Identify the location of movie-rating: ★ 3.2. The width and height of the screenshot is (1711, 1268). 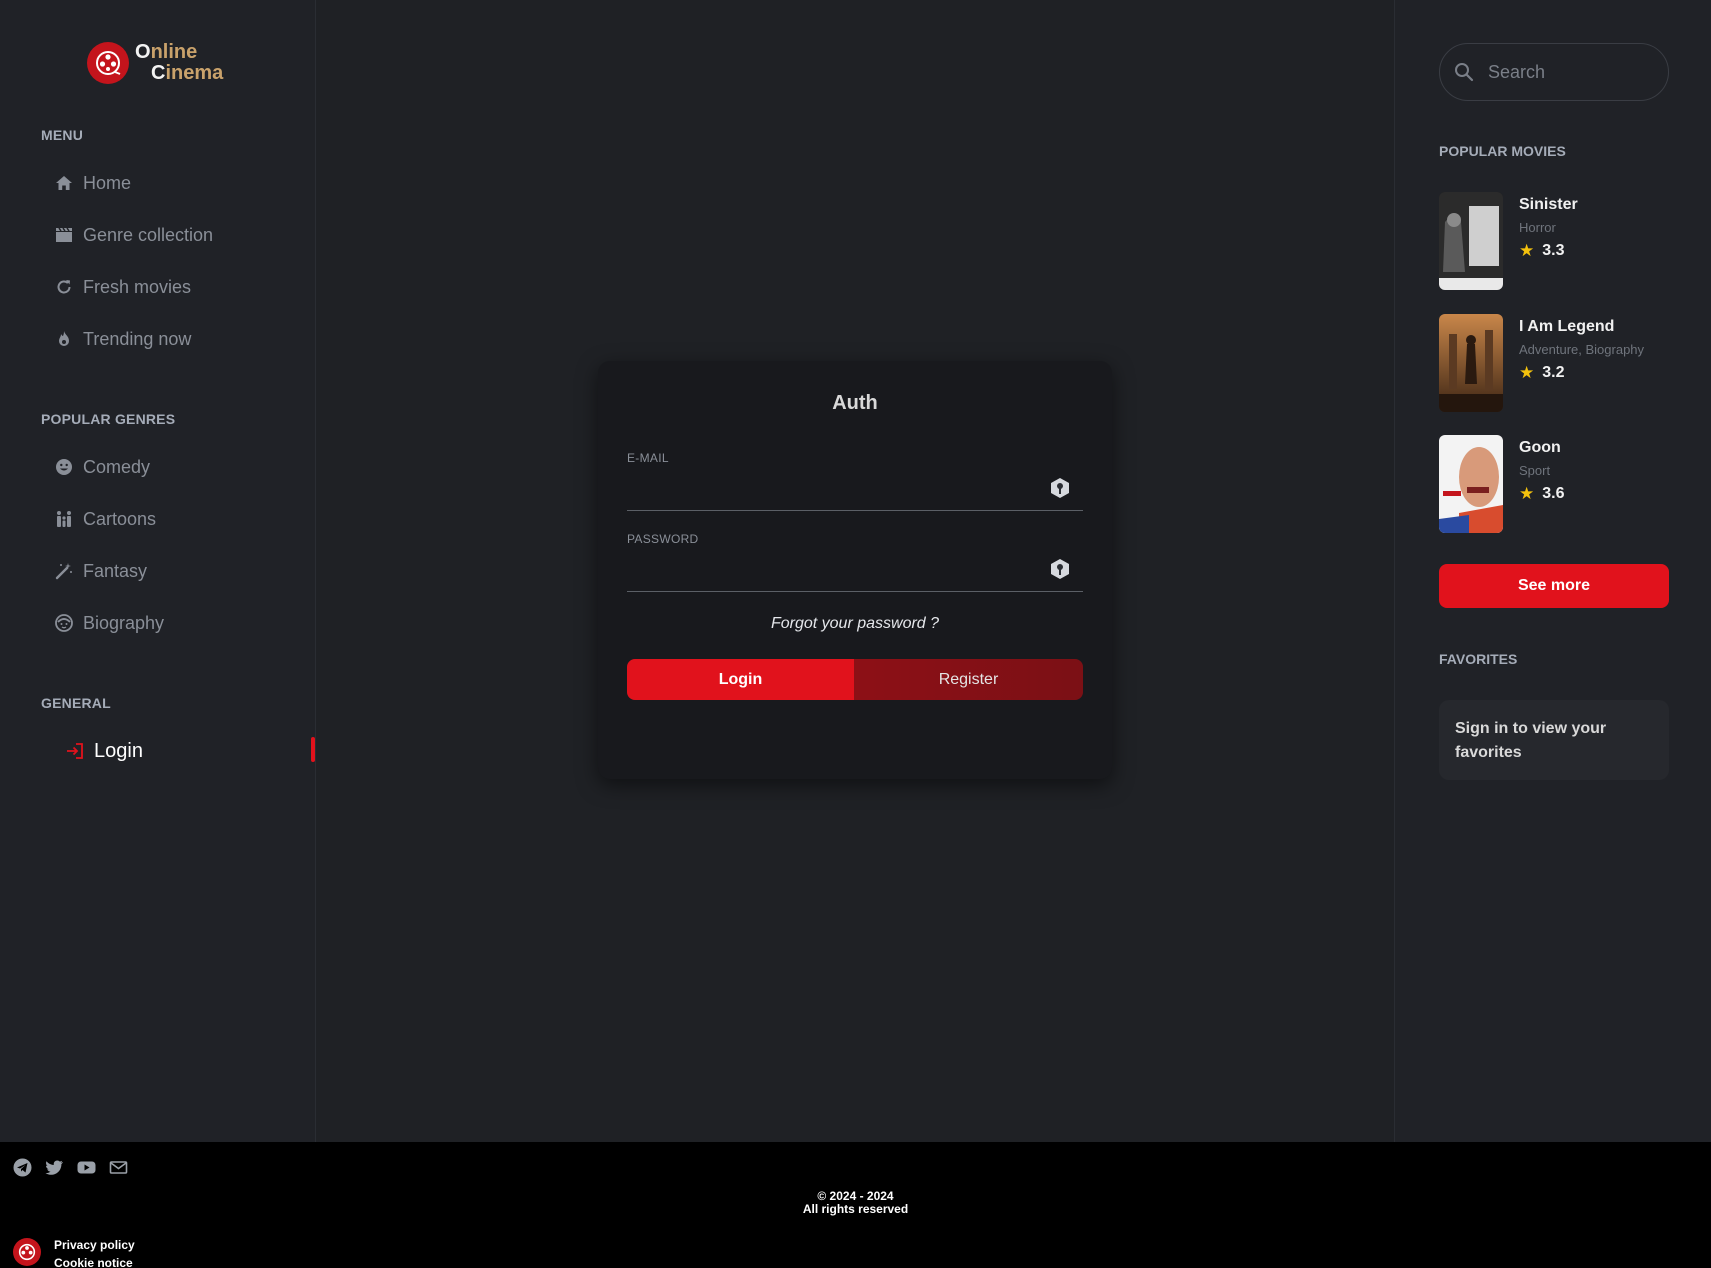
(1581, 373).